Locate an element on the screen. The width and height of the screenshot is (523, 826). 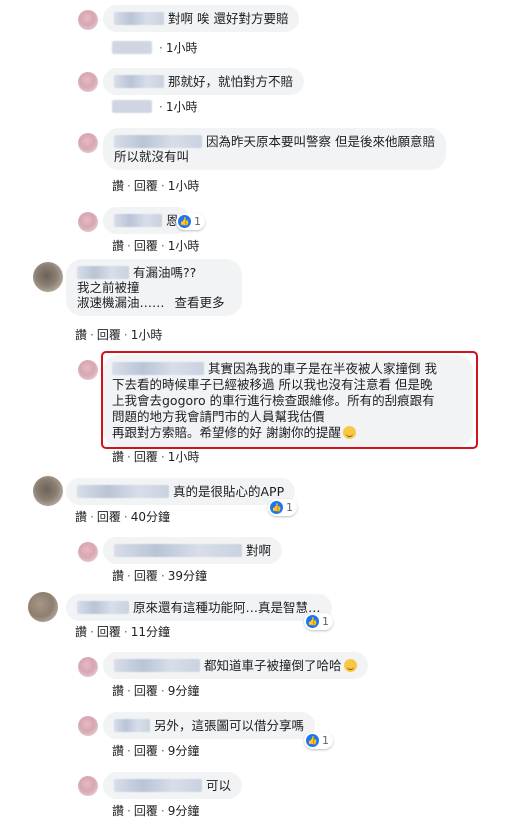
blurred-text is located at coordinates (132, 106).